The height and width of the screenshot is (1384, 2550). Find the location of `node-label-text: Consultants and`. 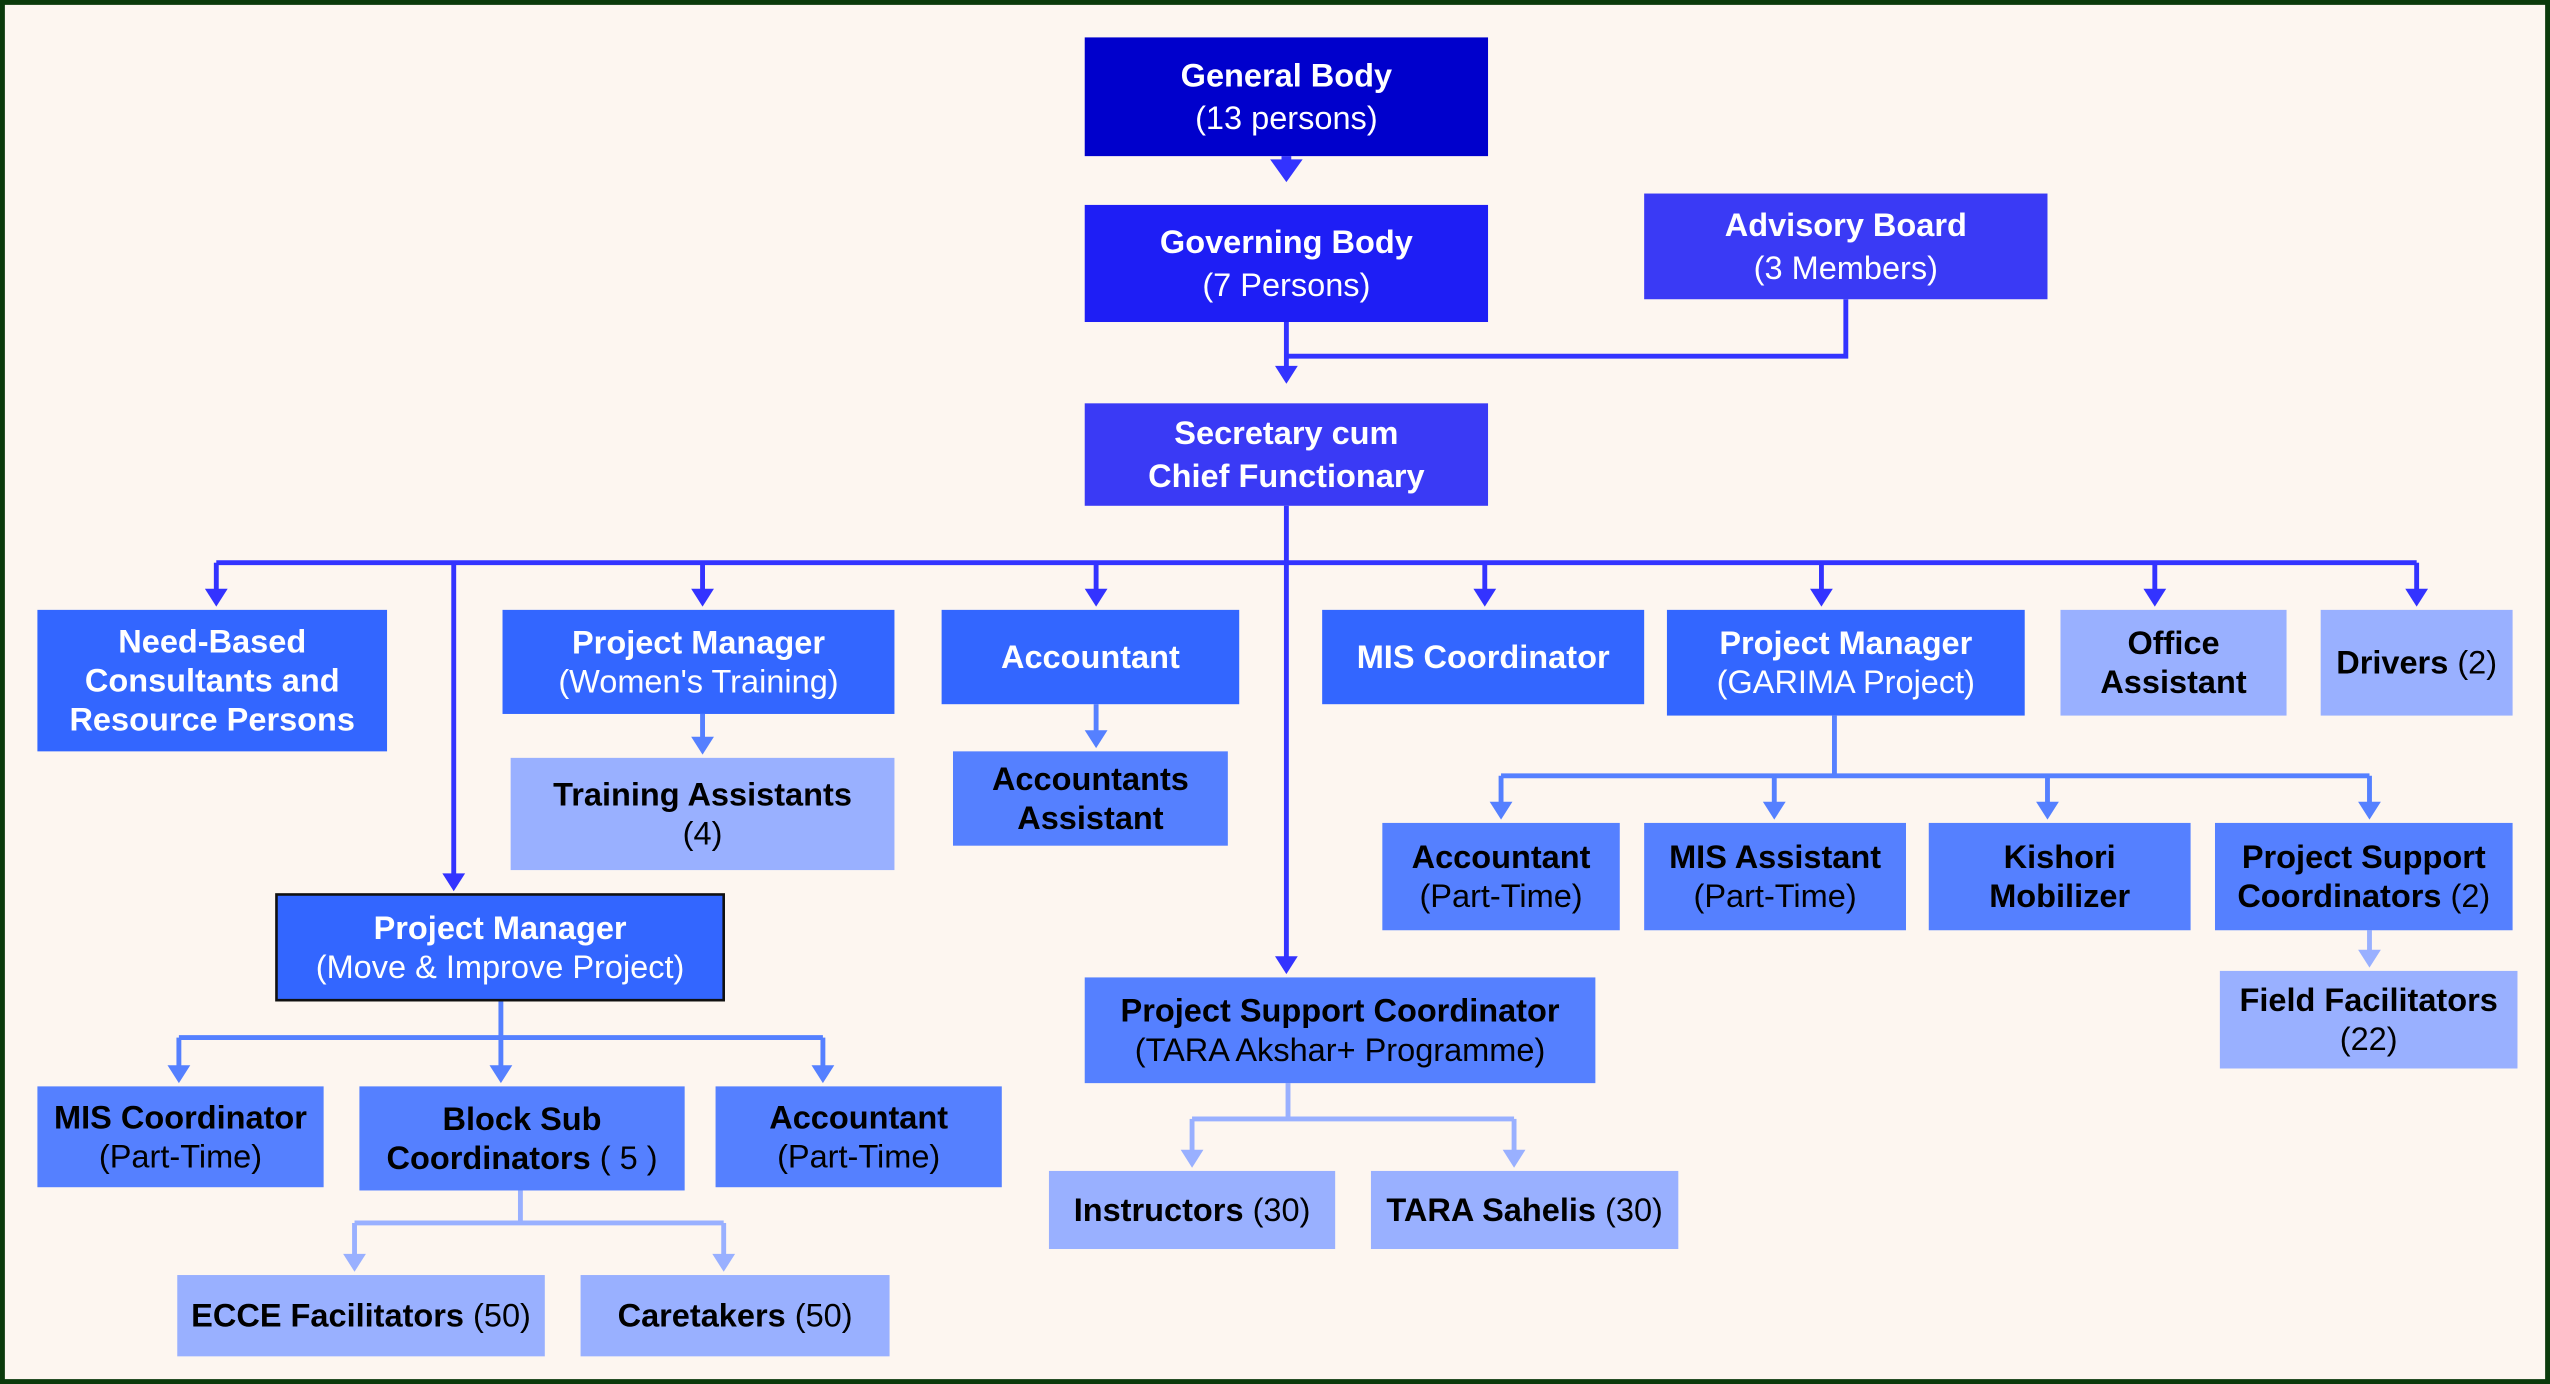

node-label-text: Consultants and is located at coordinates (212, 681).